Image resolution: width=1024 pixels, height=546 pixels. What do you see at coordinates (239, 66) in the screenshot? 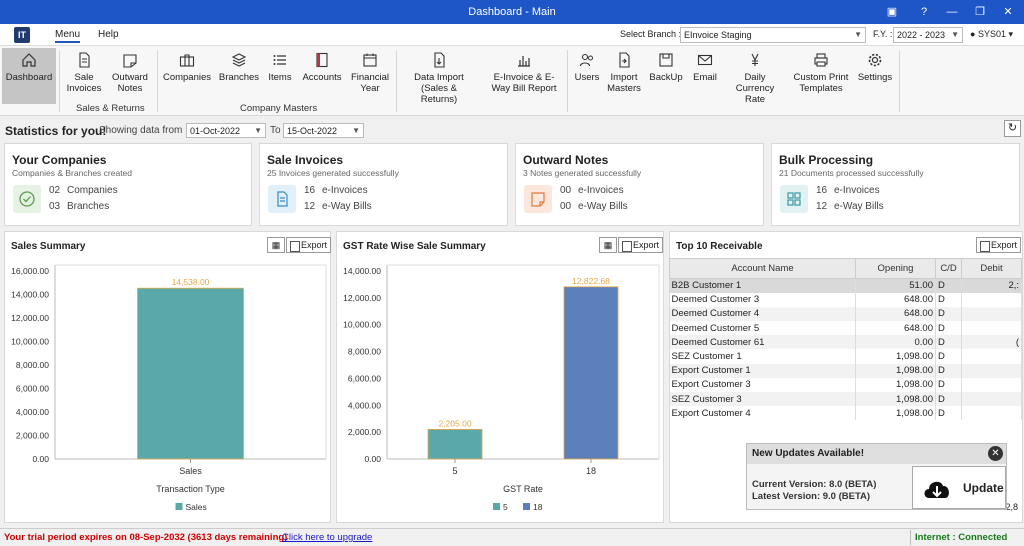
I see `branches-button: Branches` at bounding box center [239, 66].